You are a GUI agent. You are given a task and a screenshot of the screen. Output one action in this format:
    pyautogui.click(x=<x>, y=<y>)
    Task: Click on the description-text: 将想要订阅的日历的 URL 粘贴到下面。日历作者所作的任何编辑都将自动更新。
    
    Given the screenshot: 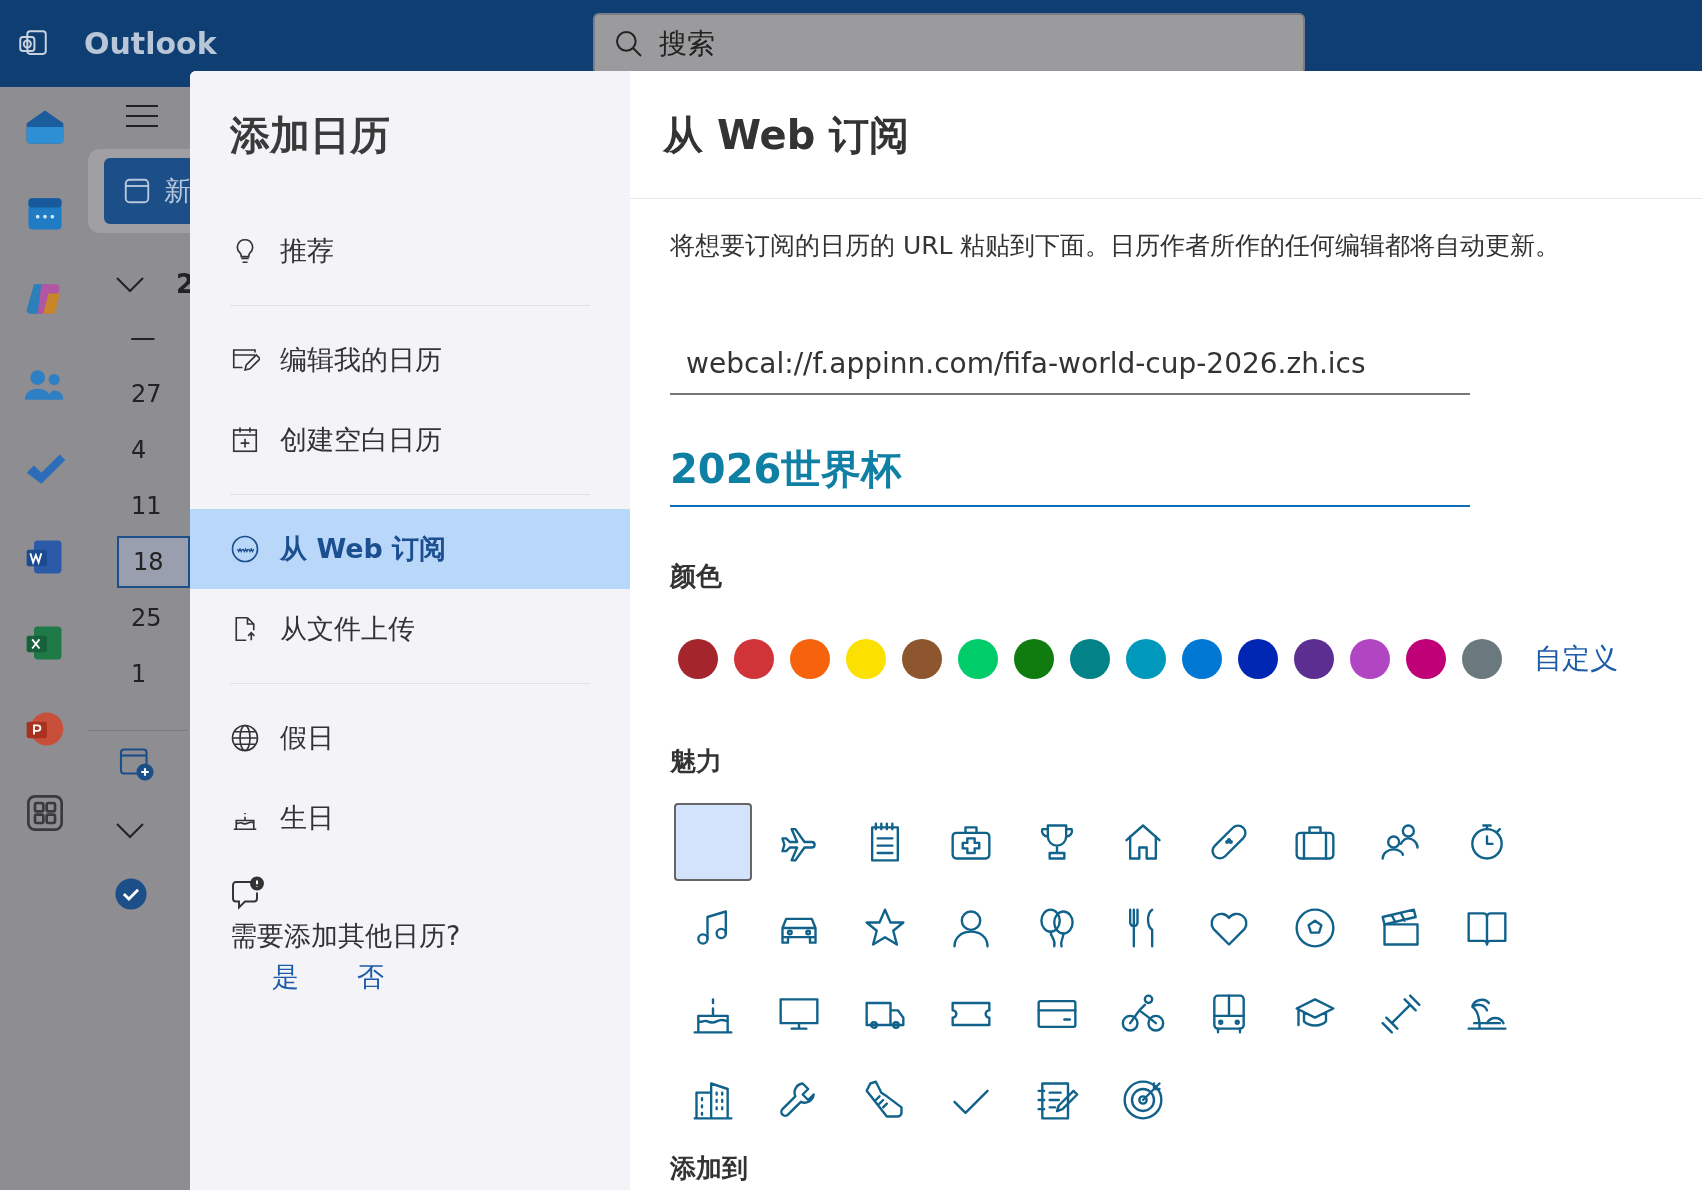 What is the action you would take?
    pyautogui.click(x=1116, y=246)
    